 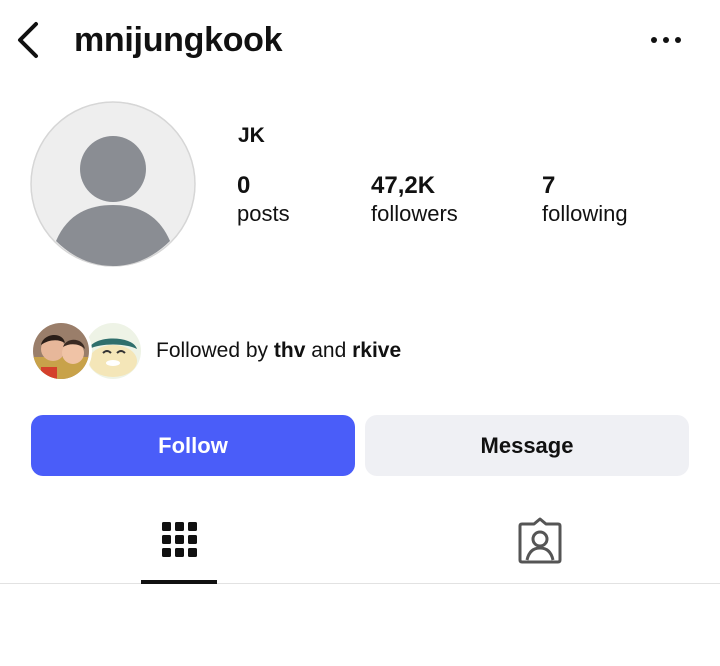 I want to click on mutual-avatar, so click(x=61, y=351).